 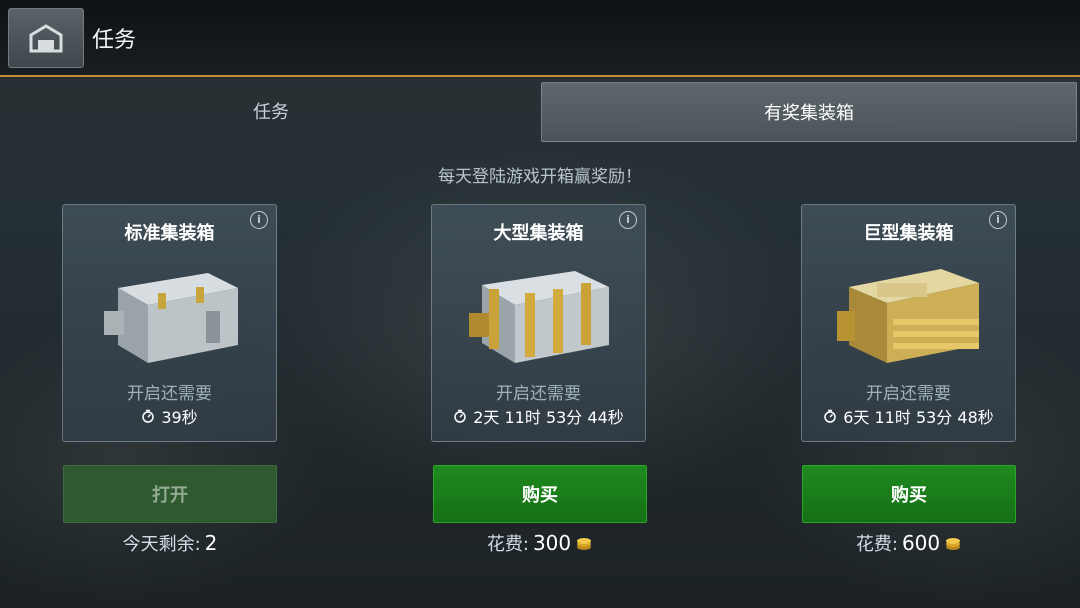 I want to click on timer-value: 39秒, so click(x=179, y=417).